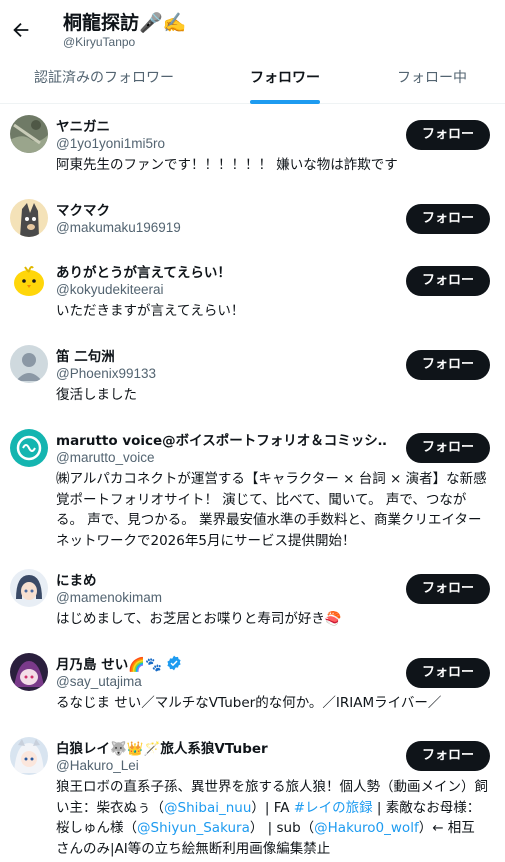  What do you see at coordinates (110, 289) in the screenshot?
I see `user-handle: @kokyudekiteerai` at bounding box center [110, 289].